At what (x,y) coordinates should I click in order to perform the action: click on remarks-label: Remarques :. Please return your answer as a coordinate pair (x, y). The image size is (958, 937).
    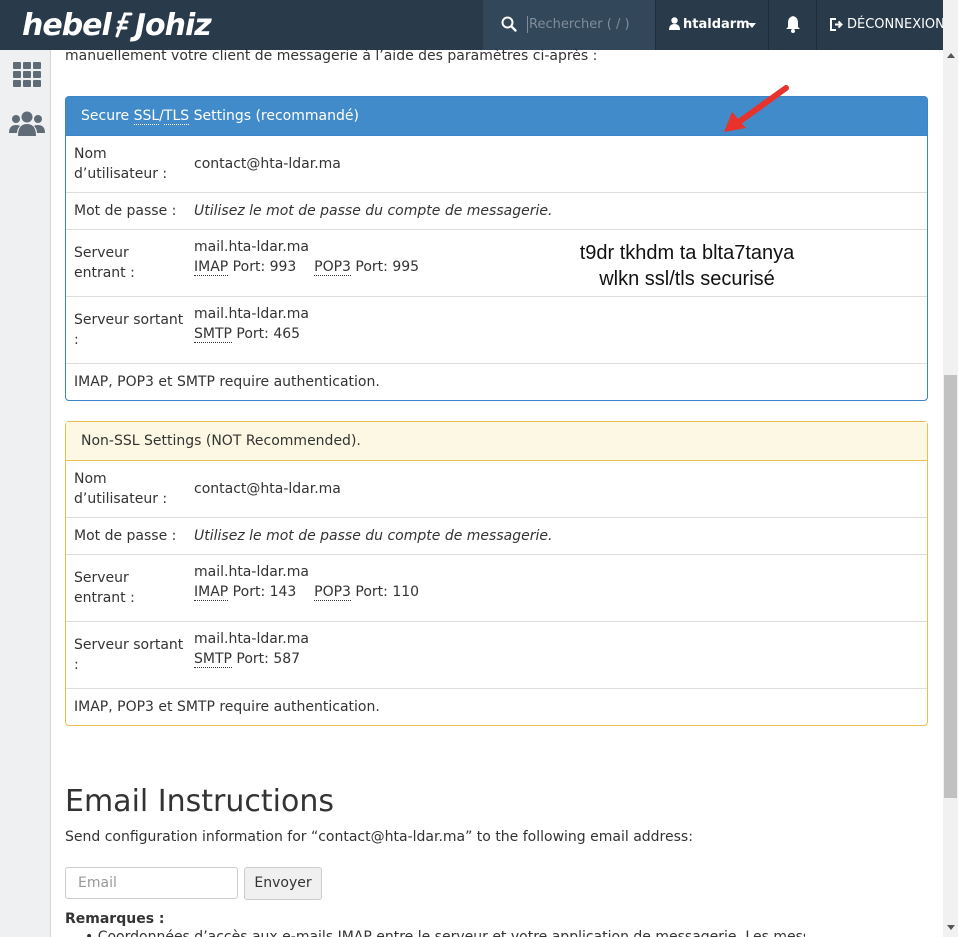
    Looking at the image, I should click on (115, 919).